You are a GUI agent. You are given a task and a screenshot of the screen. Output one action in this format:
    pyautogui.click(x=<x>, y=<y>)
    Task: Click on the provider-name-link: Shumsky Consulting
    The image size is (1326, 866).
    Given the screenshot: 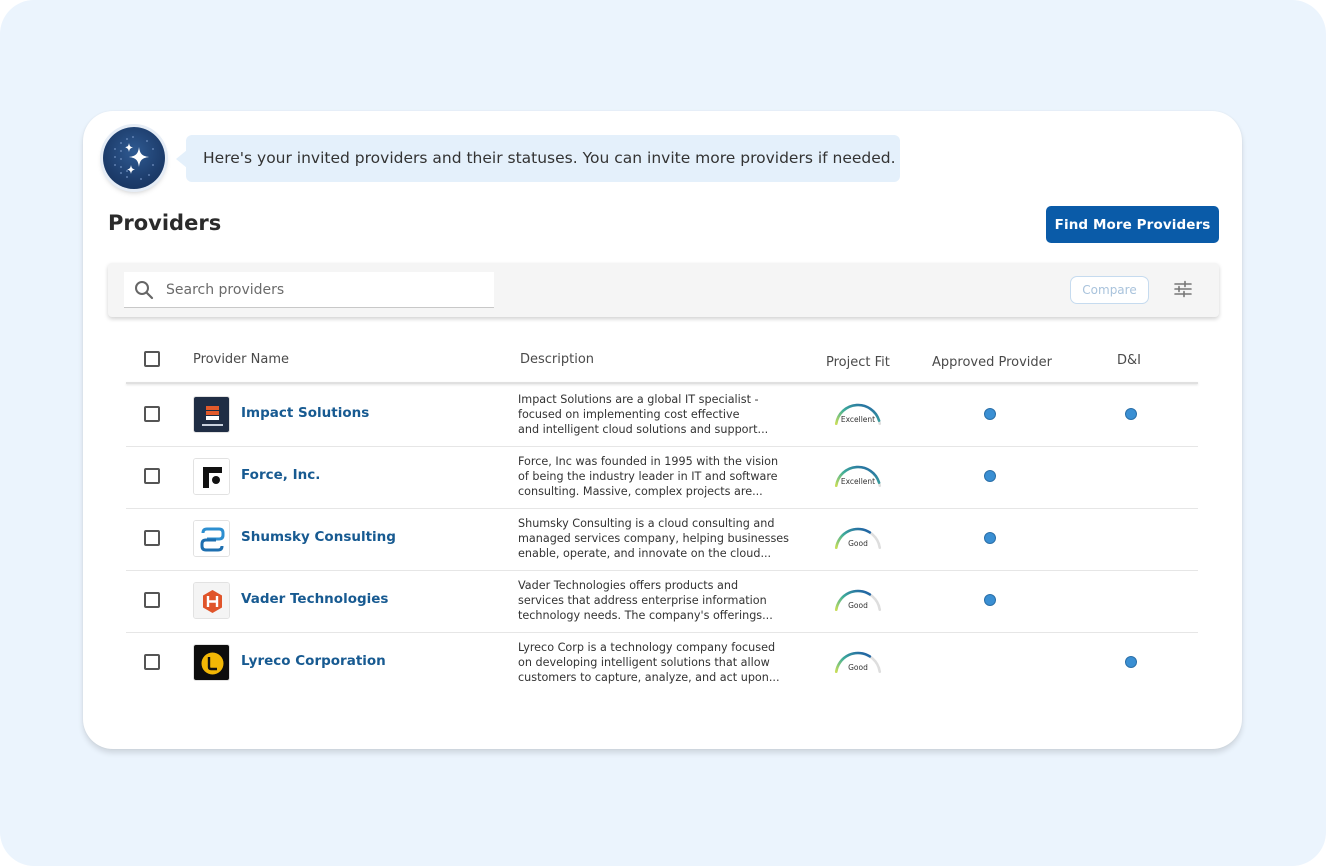 What is the action you would take?
    pyautogui.click(x=318, y=537)
    